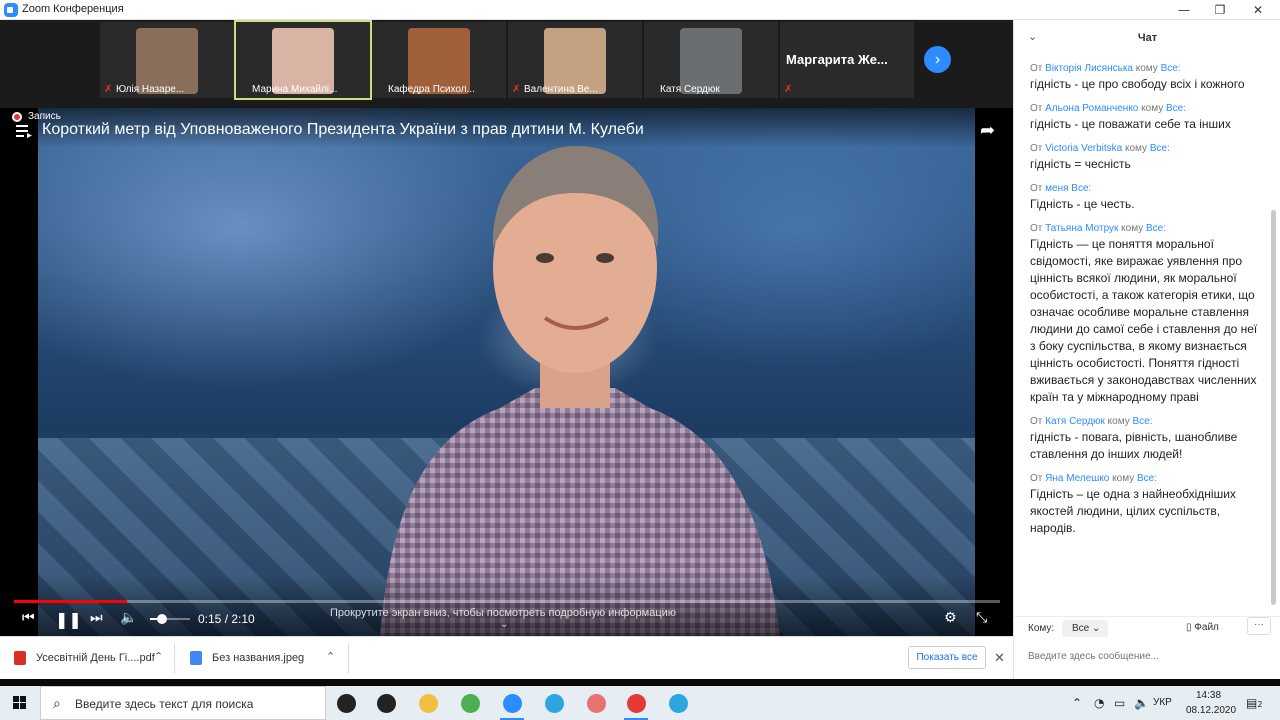 The image size is (1280, 720). Describe the element at coordinates (1077, 478) in the screenshot. I see `message-sender: Яна Мелешко` at that location.